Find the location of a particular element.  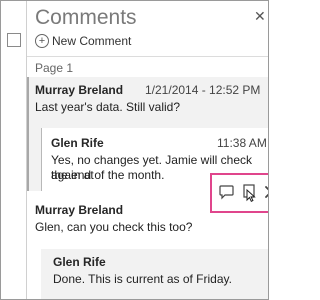

page-label: Page 1 is located at coordinates (54, 68).